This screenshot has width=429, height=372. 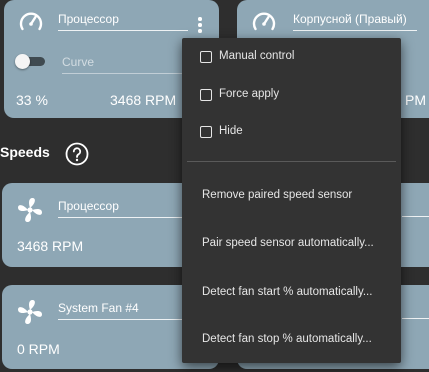 I want to click on menu-item-remove-paired-sensor: Remove paired speed sensor, so click(x=291, y=195).